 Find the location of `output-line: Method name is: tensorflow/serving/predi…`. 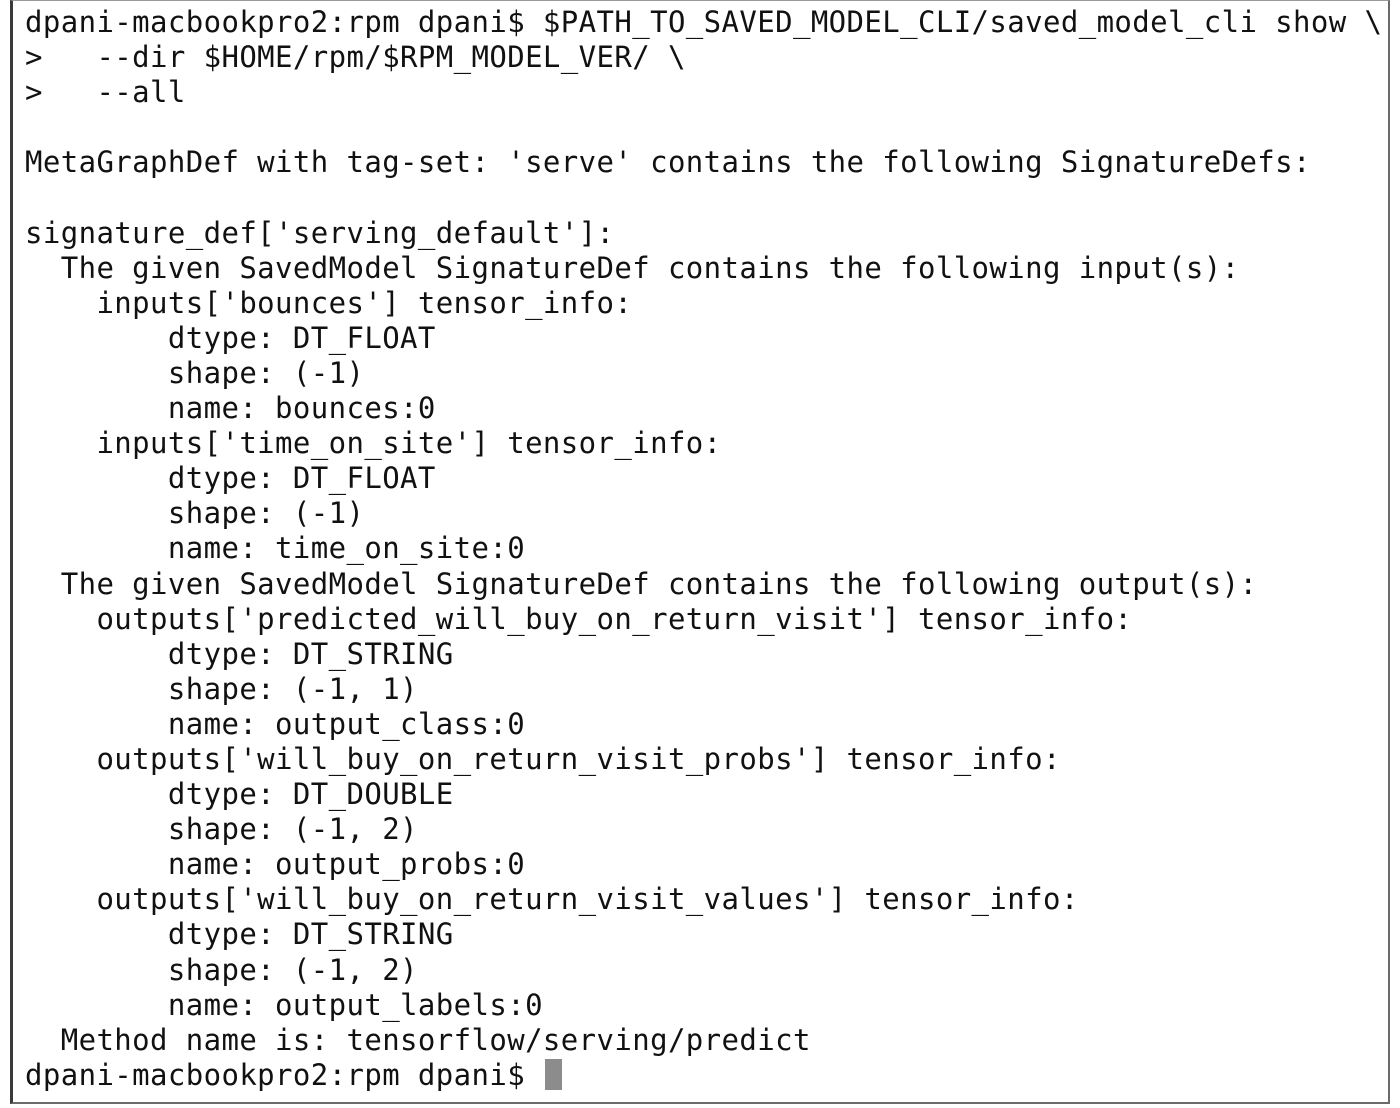

output-line: Method name is: tensorflow/serving/predi… is located at coordinates (418, 1039).